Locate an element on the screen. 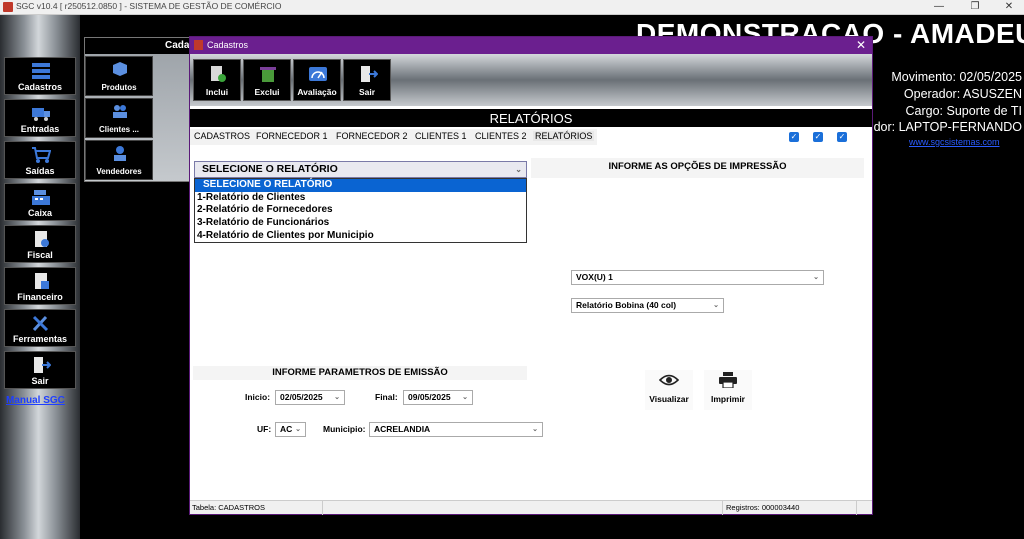 The width and height of the screenshot is (1024, 539). cargo-label: Cargo: Suporte de TI is located at coordinates (963, 111).